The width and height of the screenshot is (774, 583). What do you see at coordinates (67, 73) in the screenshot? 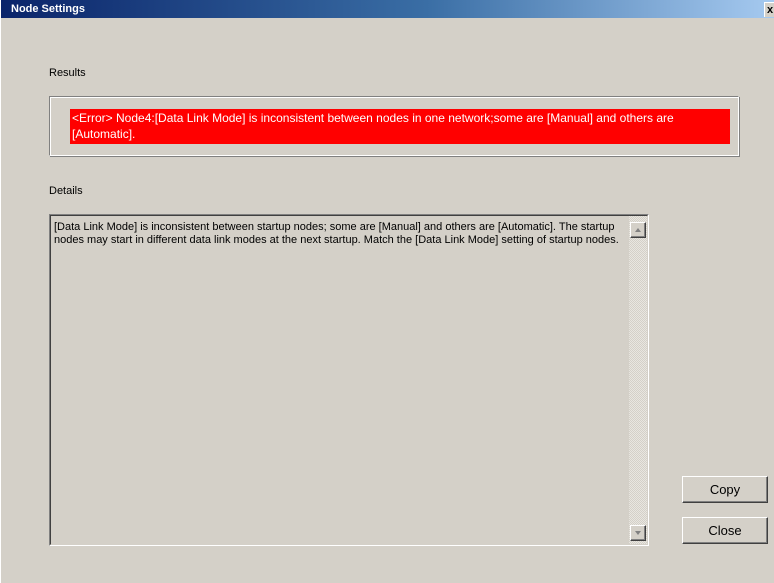
I see `results-label: Results` at bounding box center [67, 73].